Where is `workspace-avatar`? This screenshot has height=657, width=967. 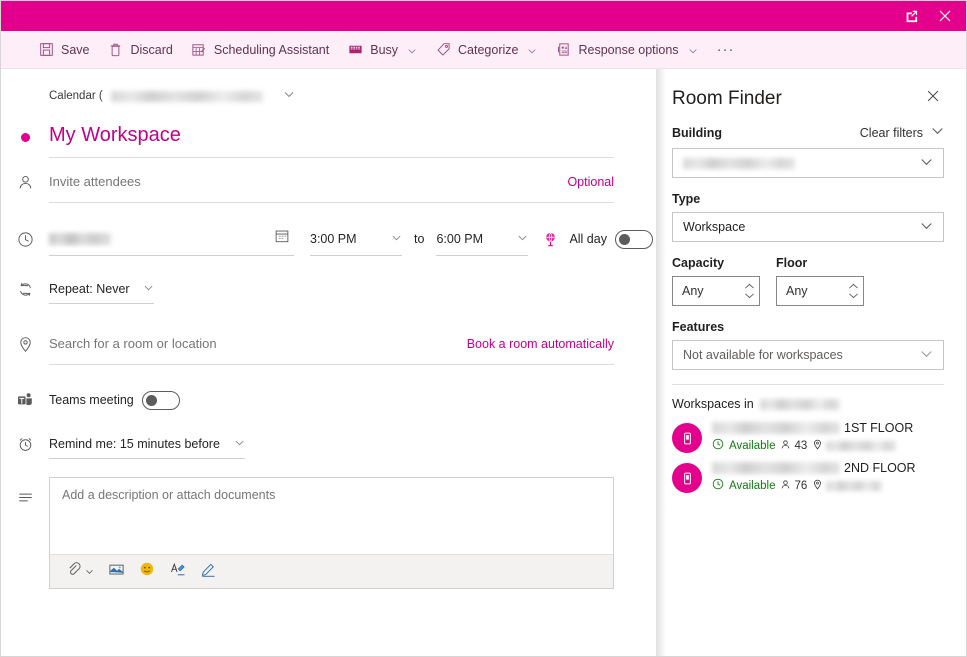 workspace-avatar is located at coordinates (687, 438).